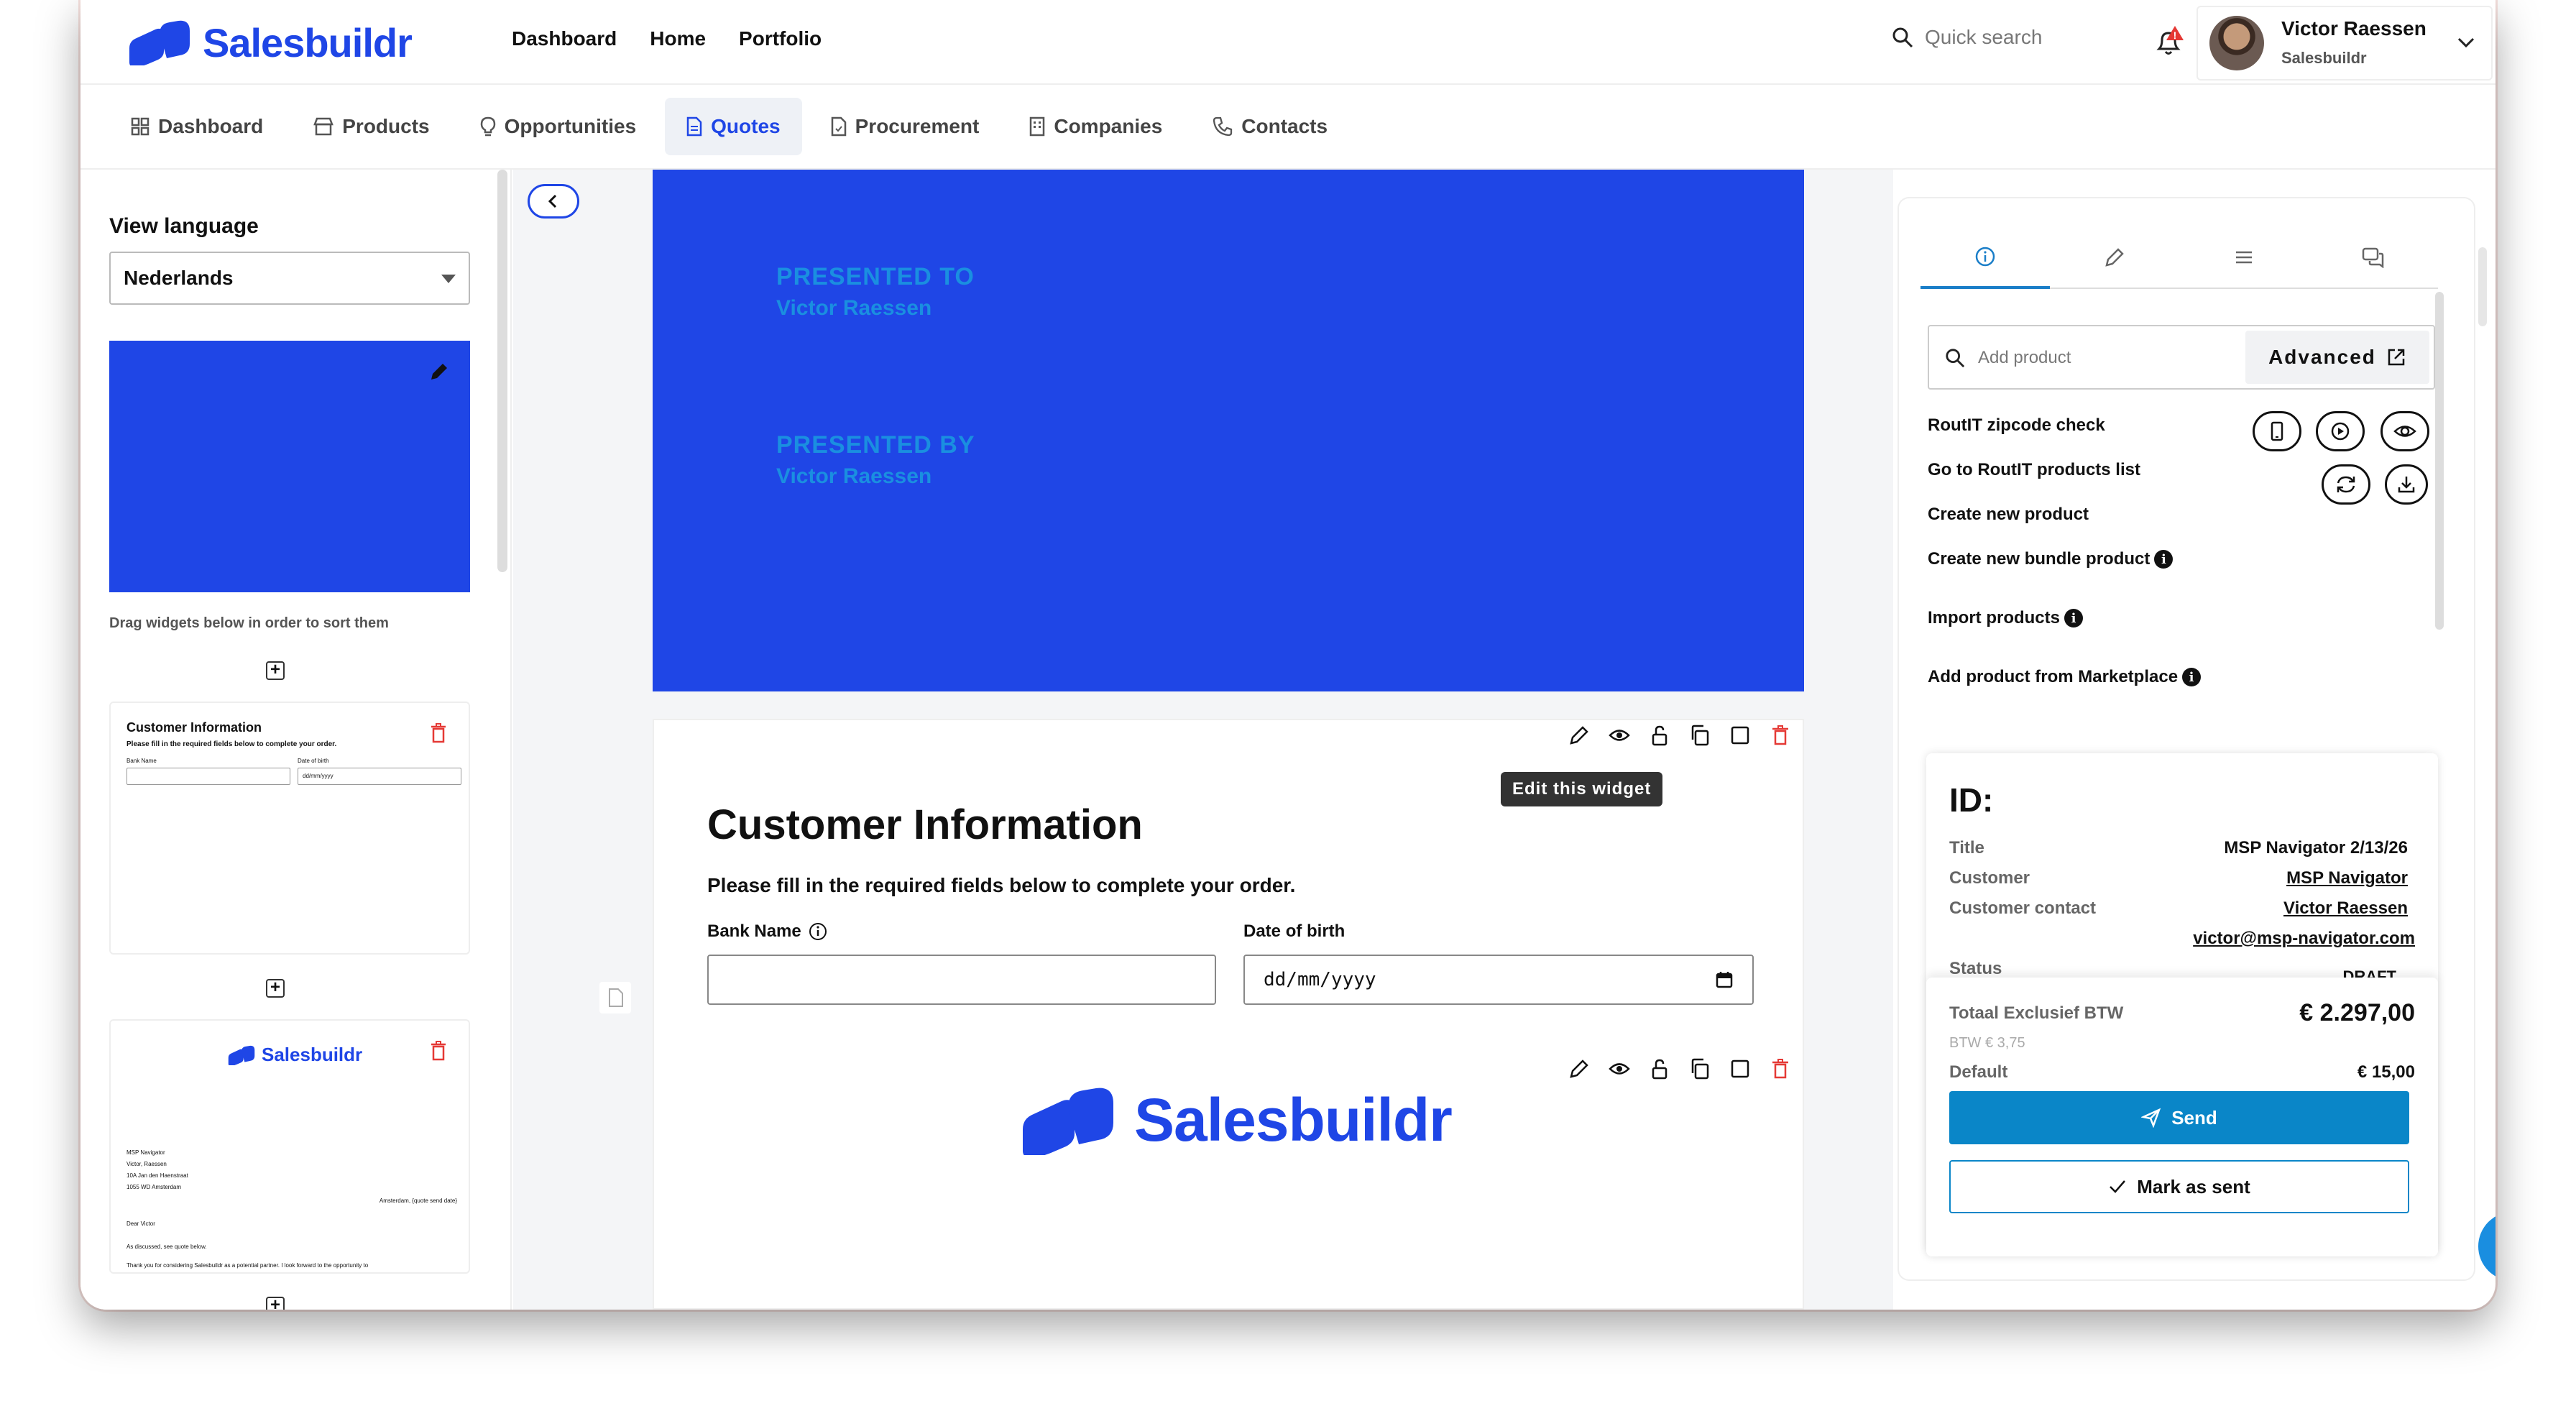 This screenshot has width=2576, height=1416. I want to click on date-of-birth-input: dd/mm/yyyy, so click(1498, 980).